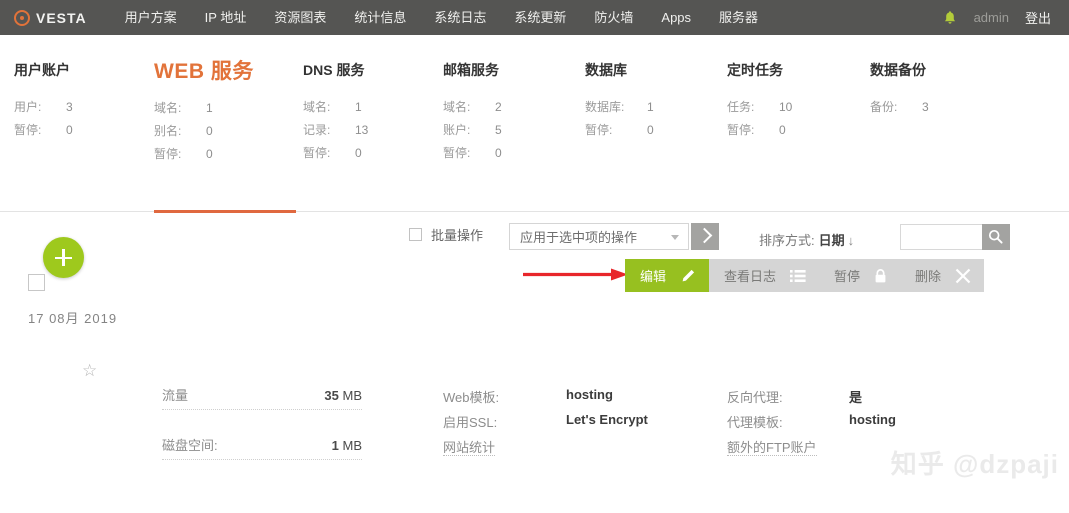 This screenshot has height=513, width=1069. I want to click on view-logs-button-label: 查看日志, so click(750, 276).